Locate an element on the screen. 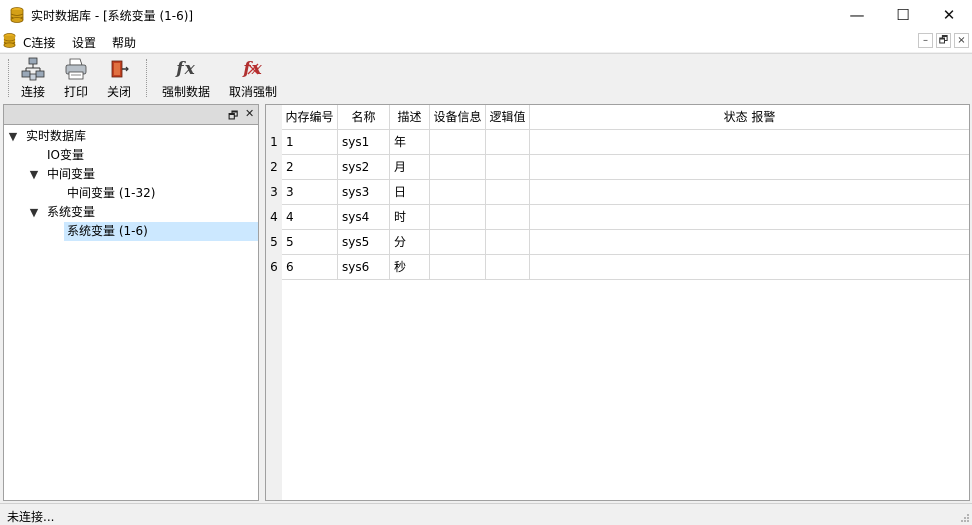 The width and height of the screenshot is (972, 525). table-cell: 1 is located at coordinates (310, 142).